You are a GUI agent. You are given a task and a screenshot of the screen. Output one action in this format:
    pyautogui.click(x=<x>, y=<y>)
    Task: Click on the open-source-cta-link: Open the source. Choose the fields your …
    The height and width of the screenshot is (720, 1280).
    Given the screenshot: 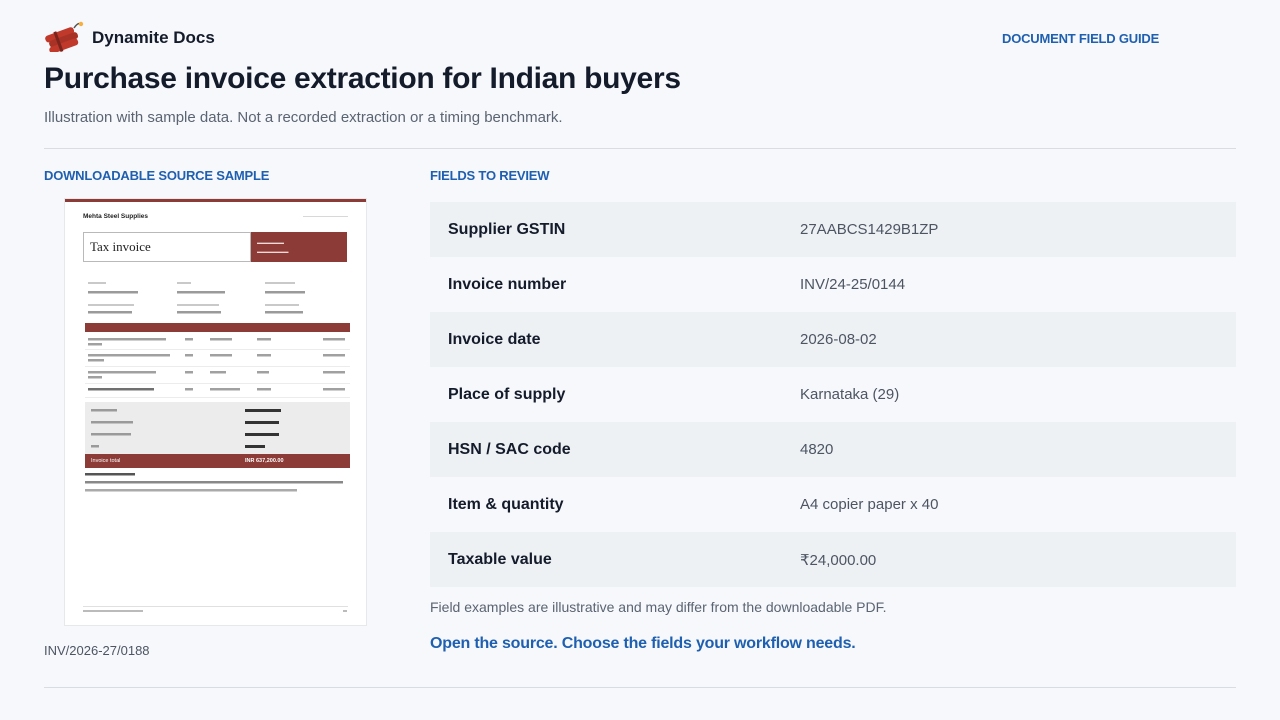 What is the action you would take?
    pyautogui.click(x=643, y=644)
    